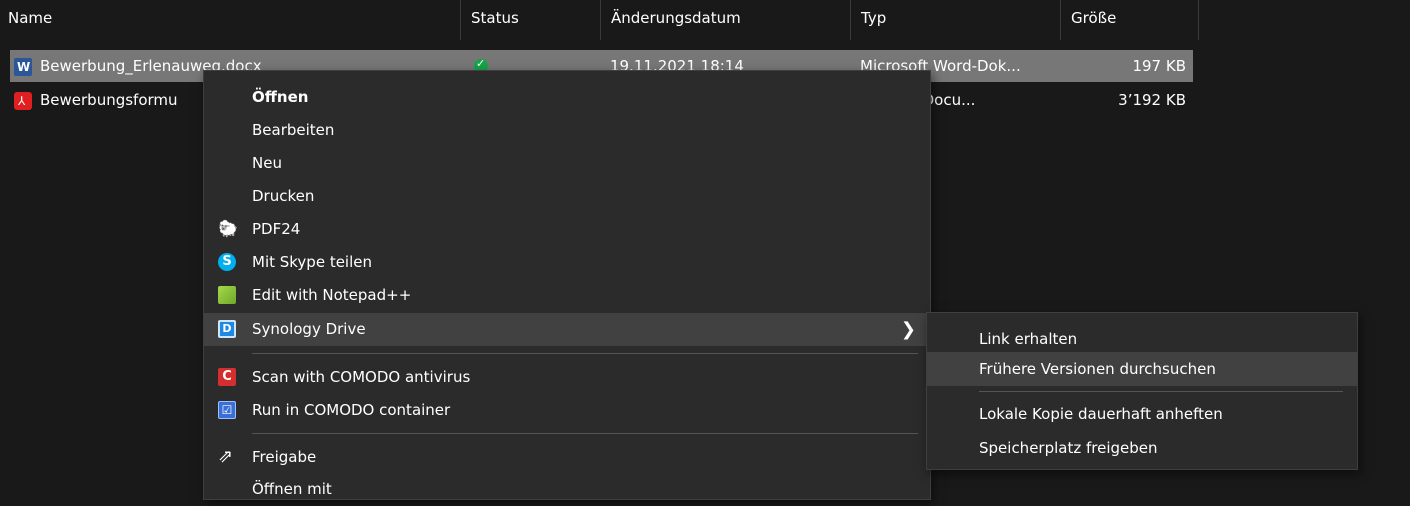 The height and width of the screenshot is (506, 1410). I want to click on submenu-item-get-link: Link erhalten, so click(1142, 339).